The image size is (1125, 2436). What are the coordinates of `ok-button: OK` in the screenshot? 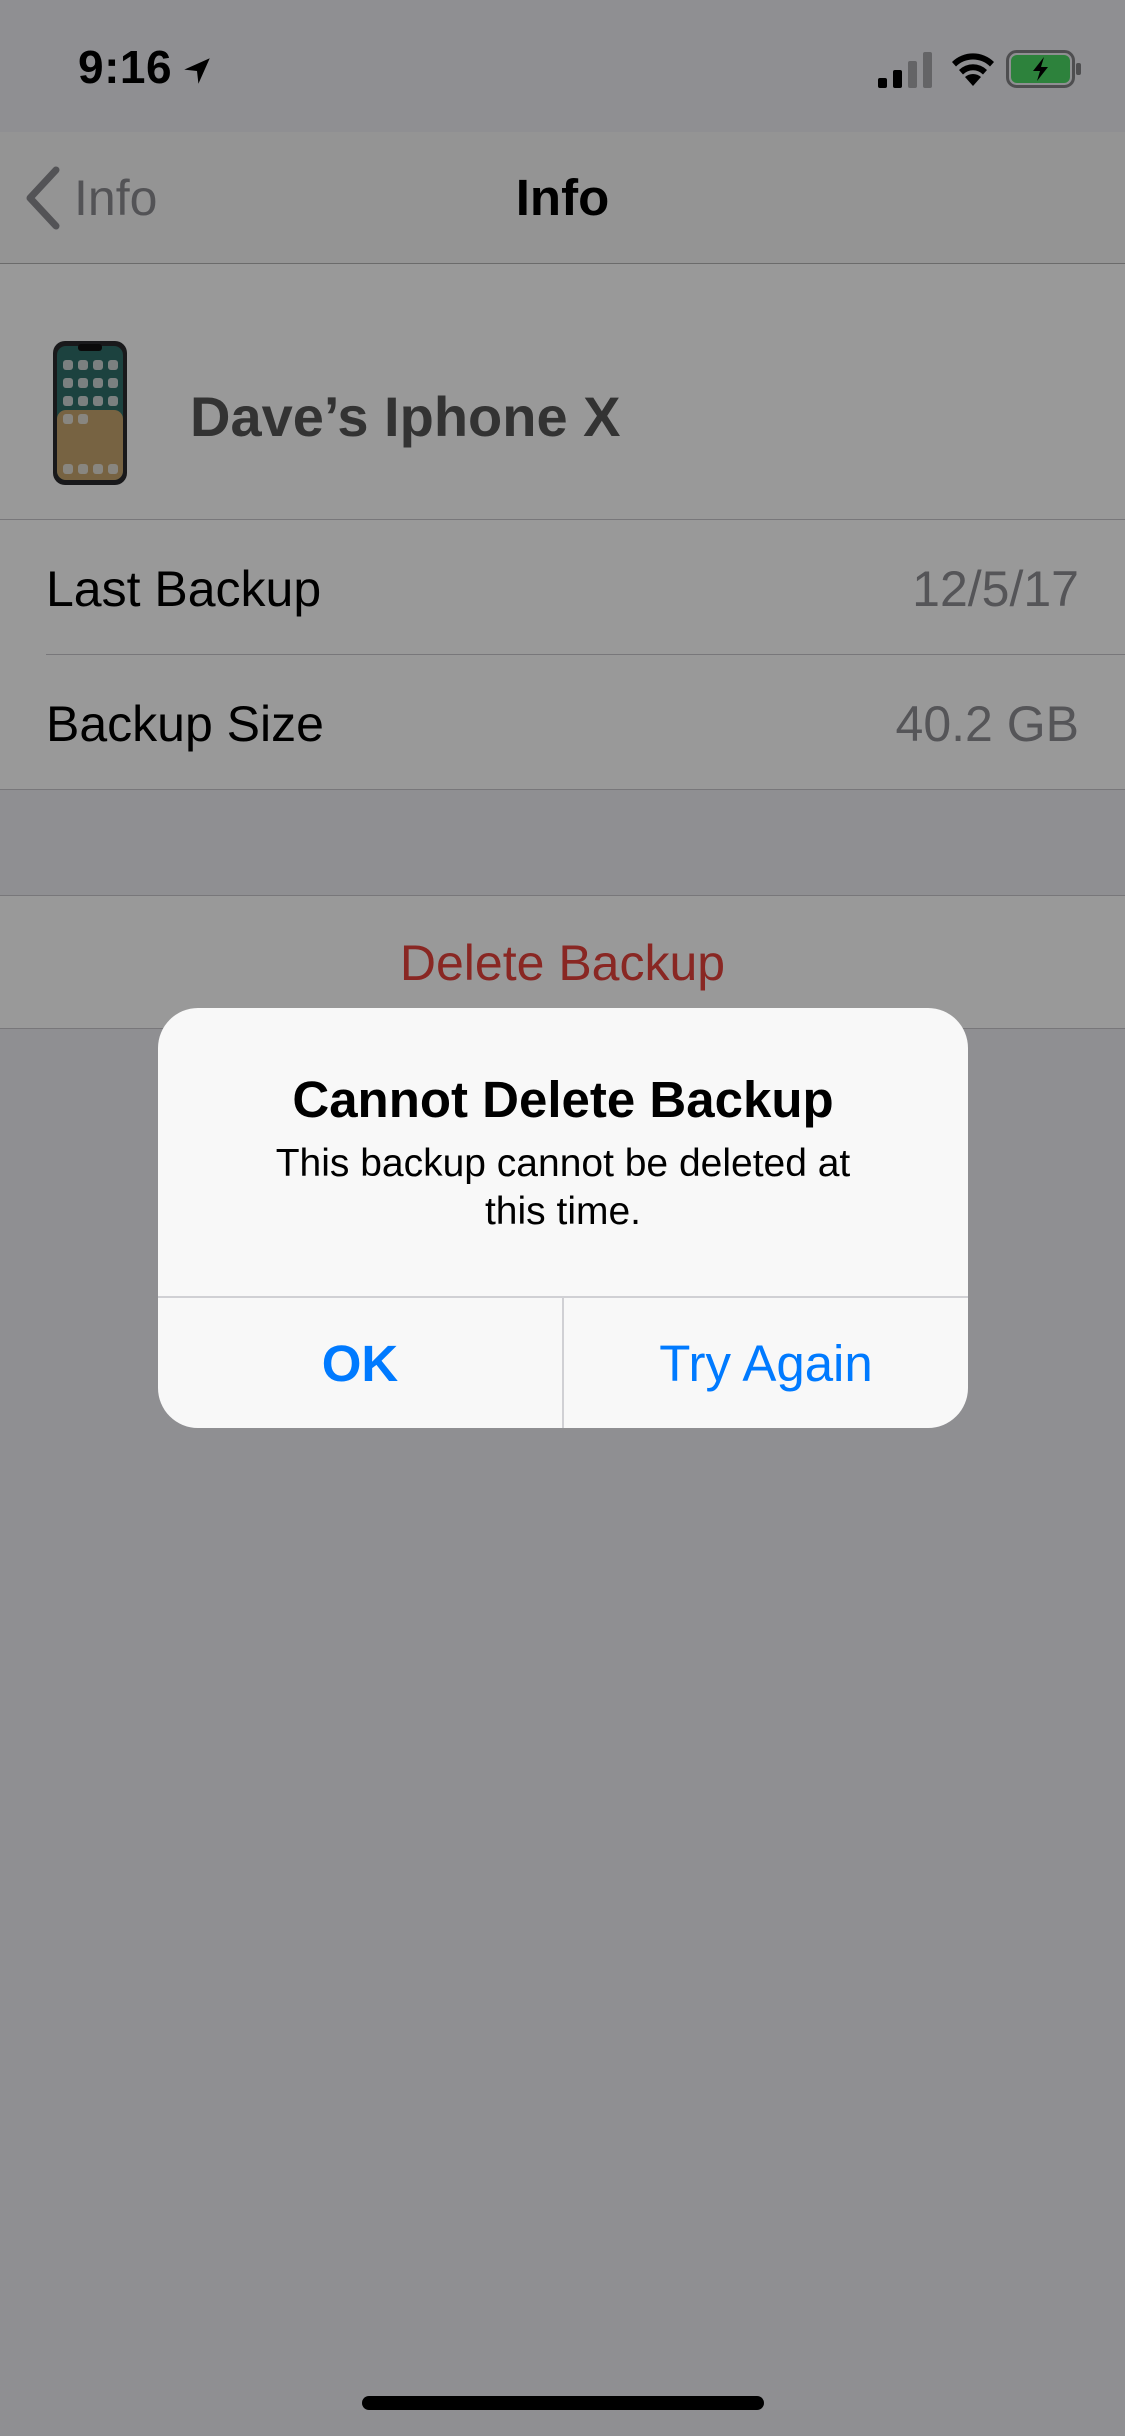 It's located at (360, 1363).